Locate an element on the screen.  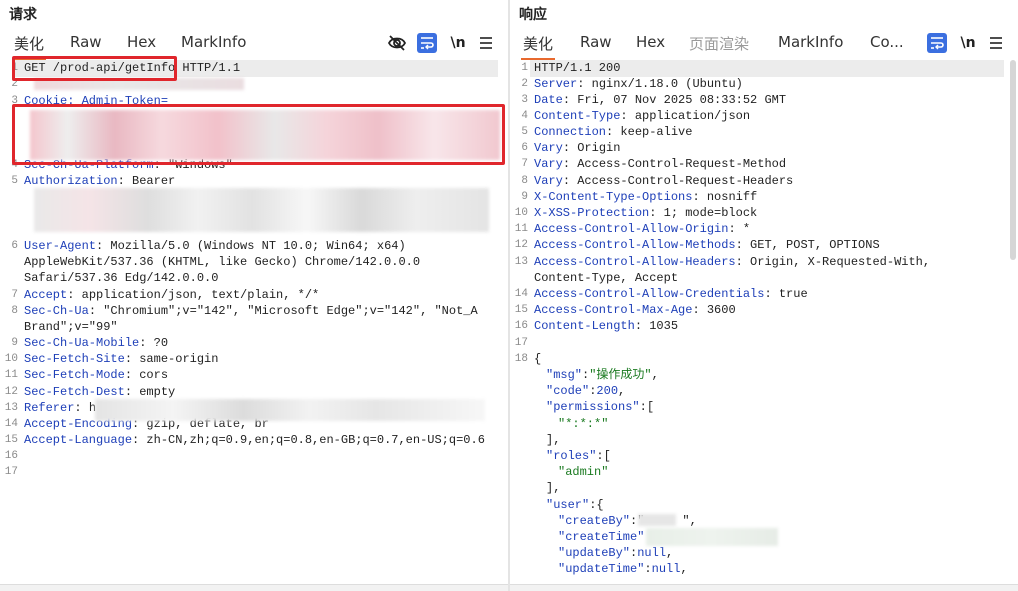
request-line: 9 Sec-Ch-Ua-Mobile: ?0 is located at coordinates (90, 343).